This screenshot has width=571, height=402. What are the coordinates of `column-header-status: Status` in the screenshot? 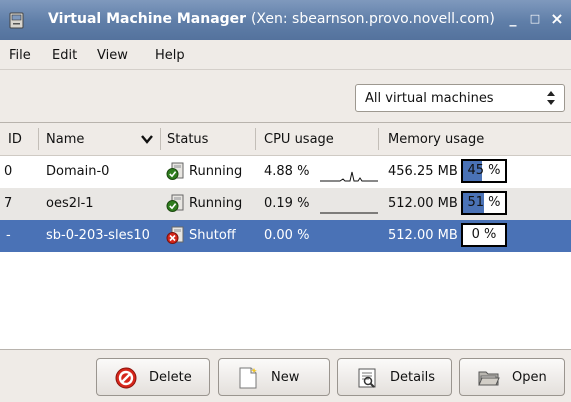 It's located at (187, 139).